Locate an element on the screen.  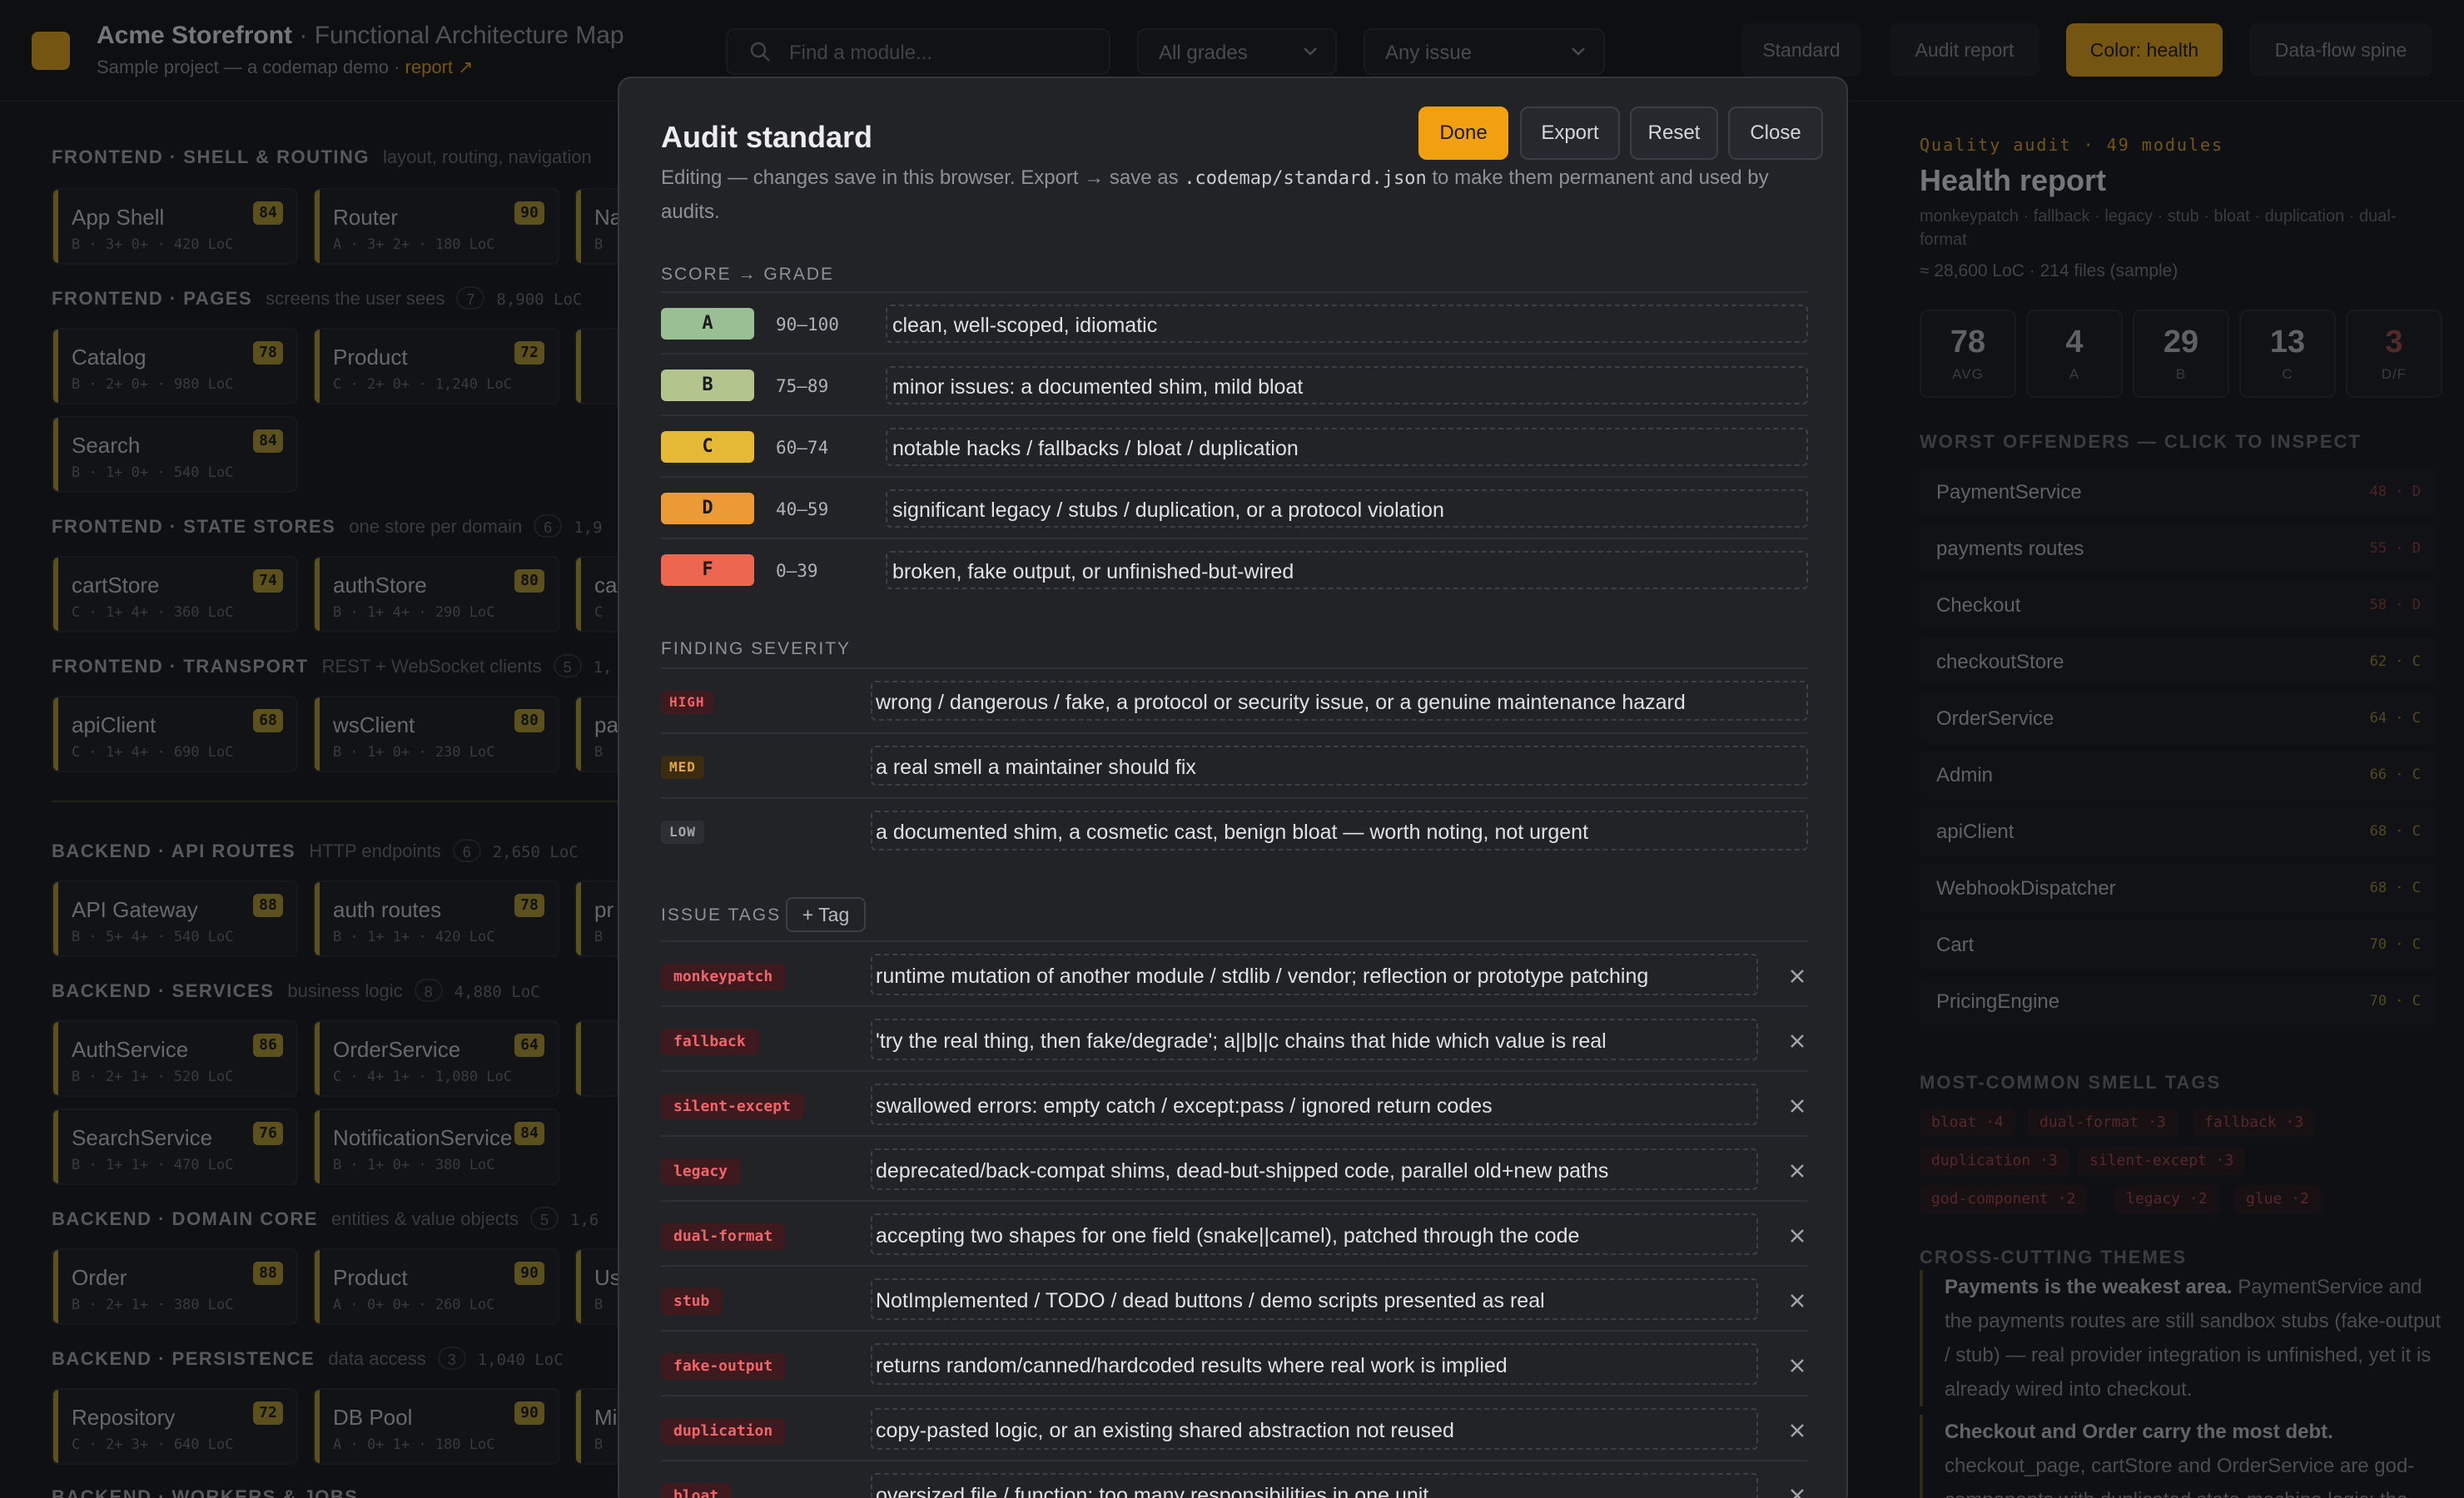
grade-description-field: clean, well-scoped, idiomatic is located at coordinates (1347, 324).